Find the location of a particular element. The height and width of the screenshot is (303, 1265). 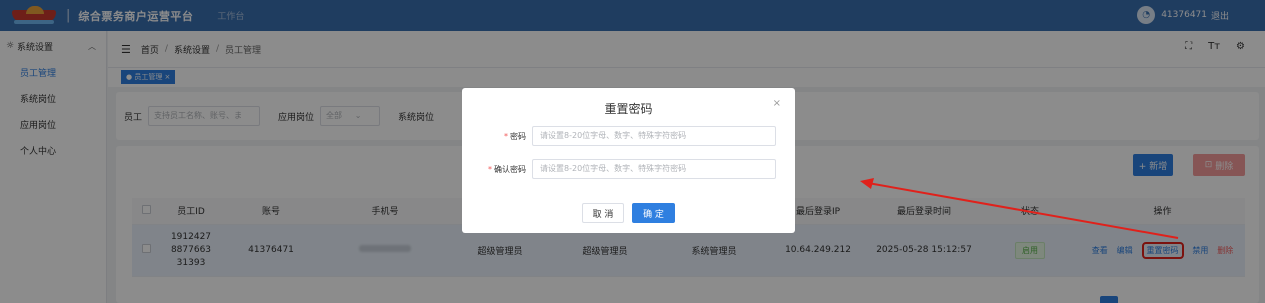

dialog-title: 重置密码 is located at coordinates (628, 109).